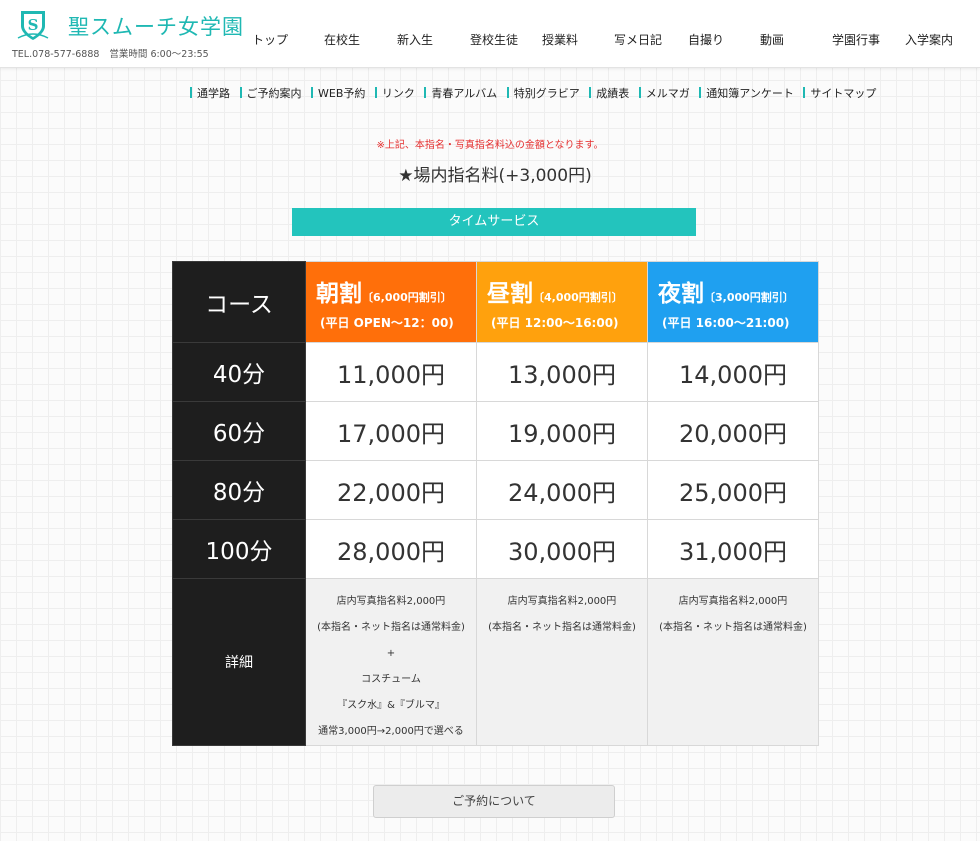 This screenshot has width=980, height=841. What do you see at coordinates (562, 431) in the screenshot?
I see `price-cell: 19,000円` at bounding box center [562, 431].